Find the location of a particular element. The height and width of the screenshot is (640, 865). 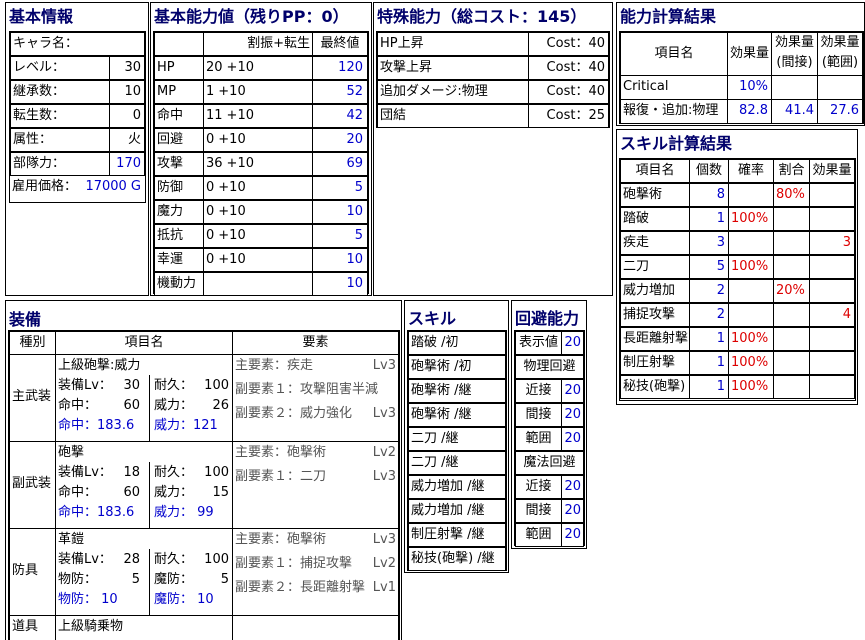

skill-calc-name: 秘技(砲撃) is located at coordinates (655, 387).